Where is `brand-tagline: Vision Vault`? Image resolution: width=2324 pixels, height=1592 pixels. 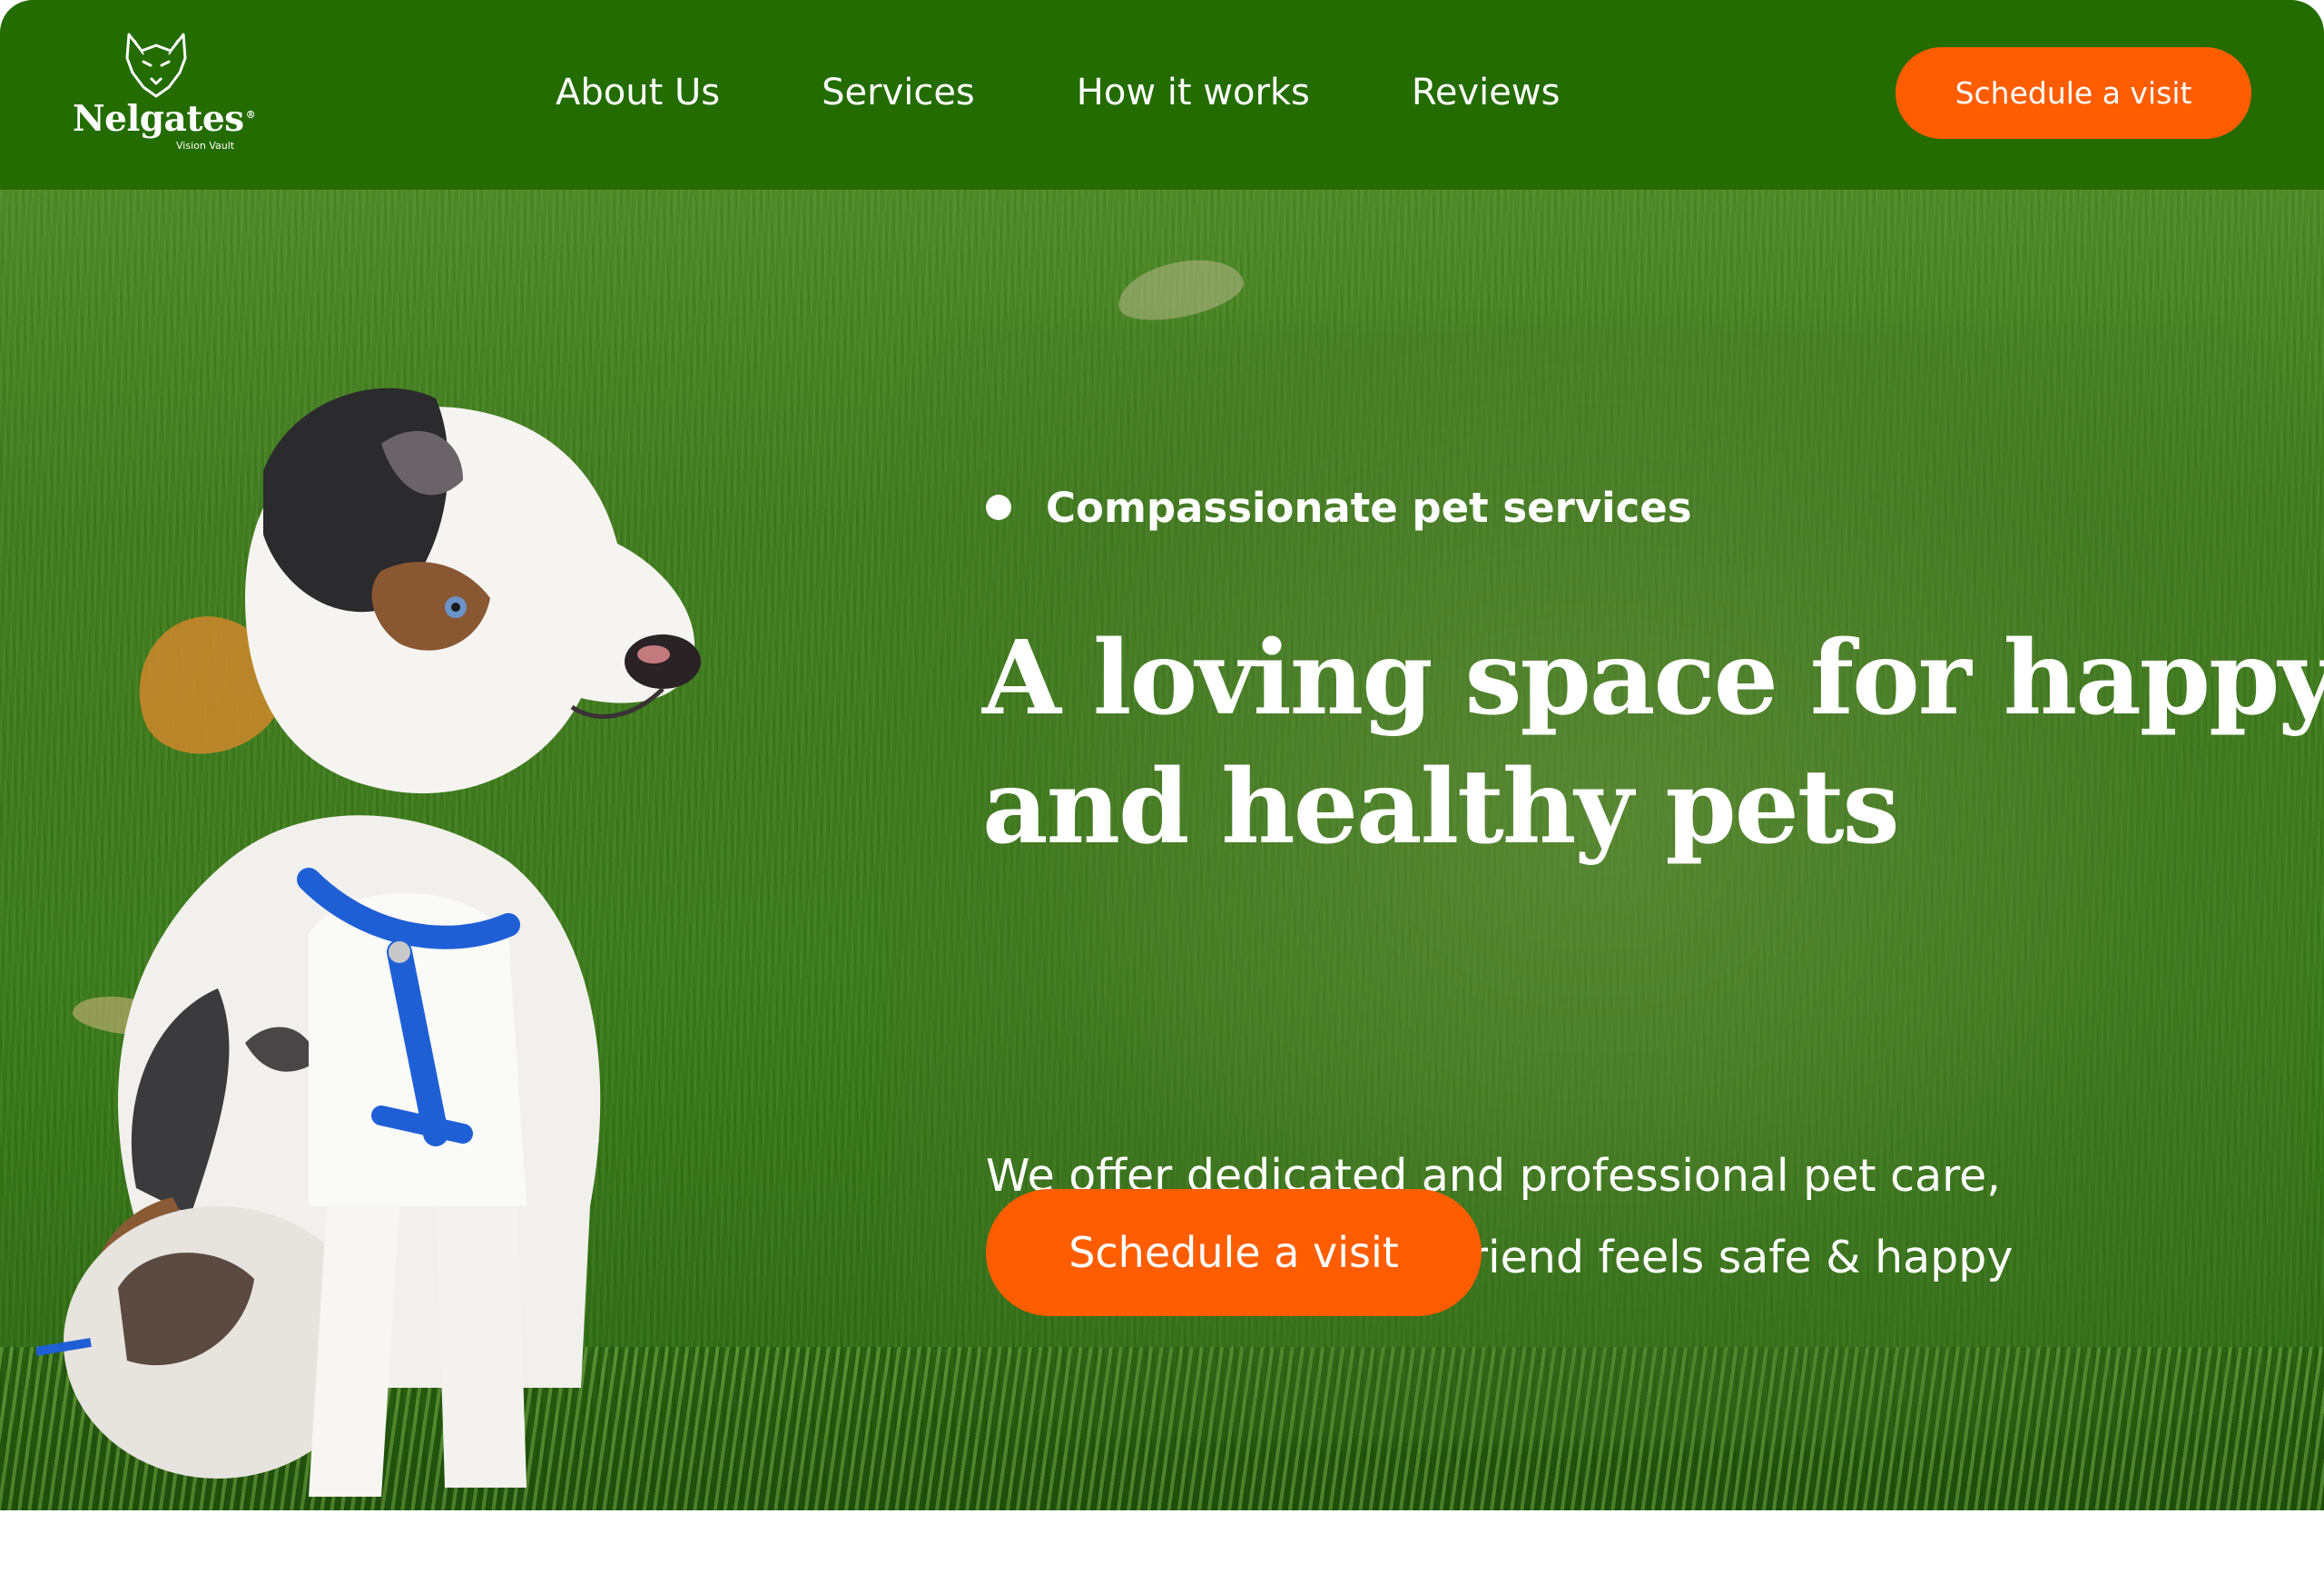
brand-tagline: Vision Vault is located at coordinates (205, 146).